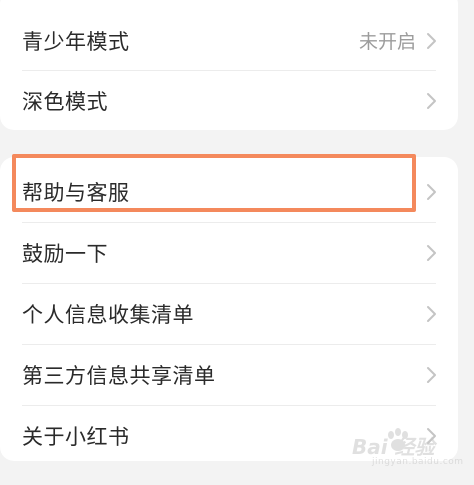 The width and height of the screenshot is (474, 485). I want to click on setting-row-teen-mode: 青少年模式 未开启, so click(229, 40).